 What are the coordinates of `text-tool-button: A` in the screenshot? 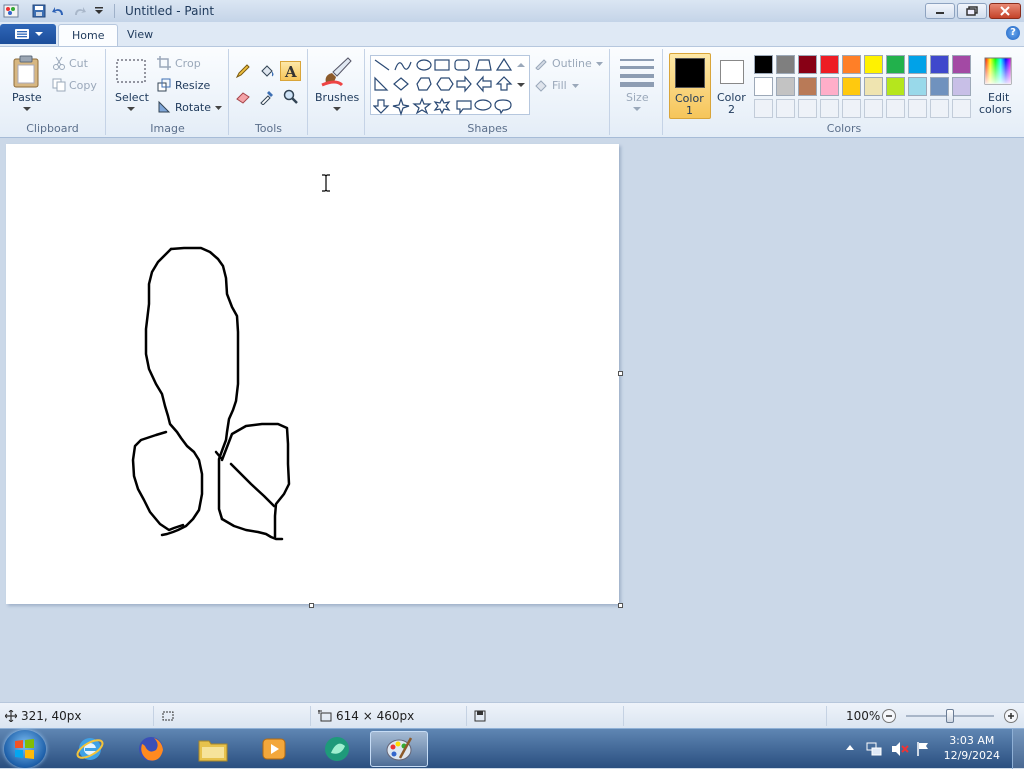 It's located at (290, 71).